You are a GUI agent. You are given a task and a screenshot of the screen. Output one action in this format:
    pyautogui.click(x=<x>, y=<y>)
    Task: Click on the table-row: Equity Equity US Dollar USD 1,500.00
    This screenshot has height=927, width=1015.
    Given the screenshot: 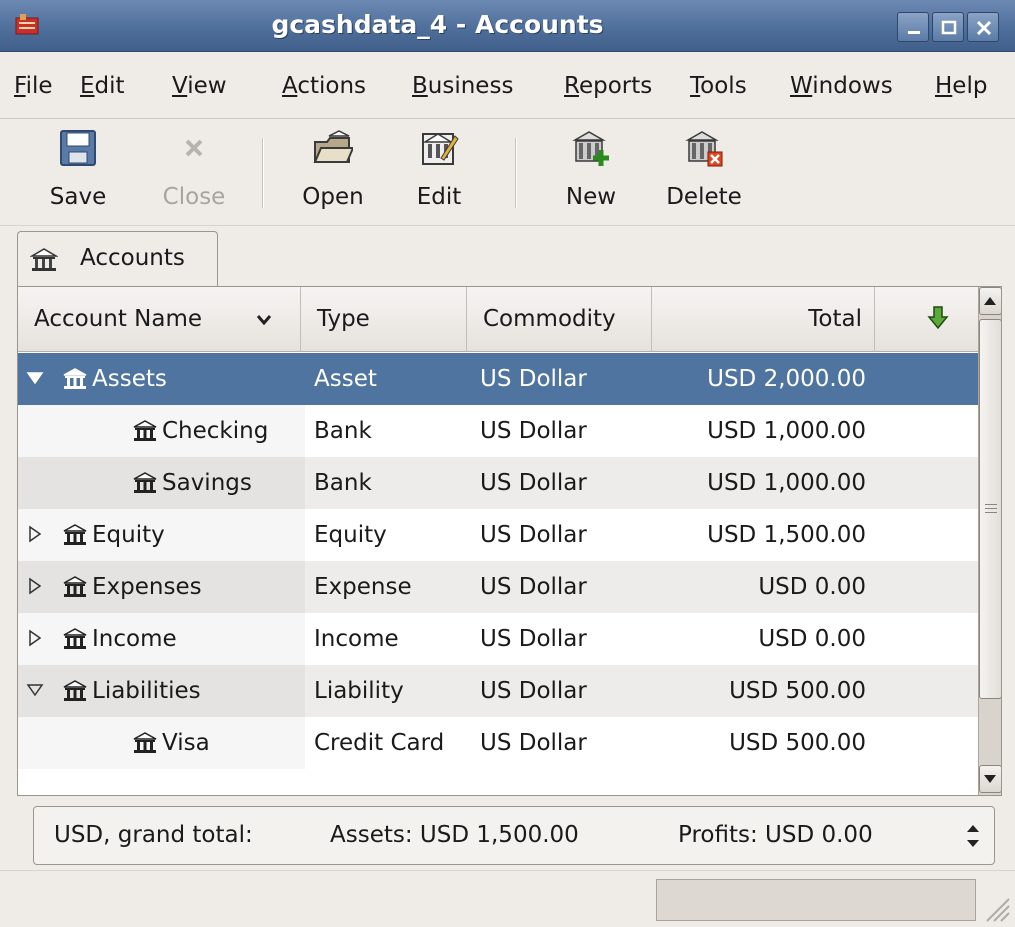 What is the action you would take?
    pyautogui.click(x=498, y=535)
    